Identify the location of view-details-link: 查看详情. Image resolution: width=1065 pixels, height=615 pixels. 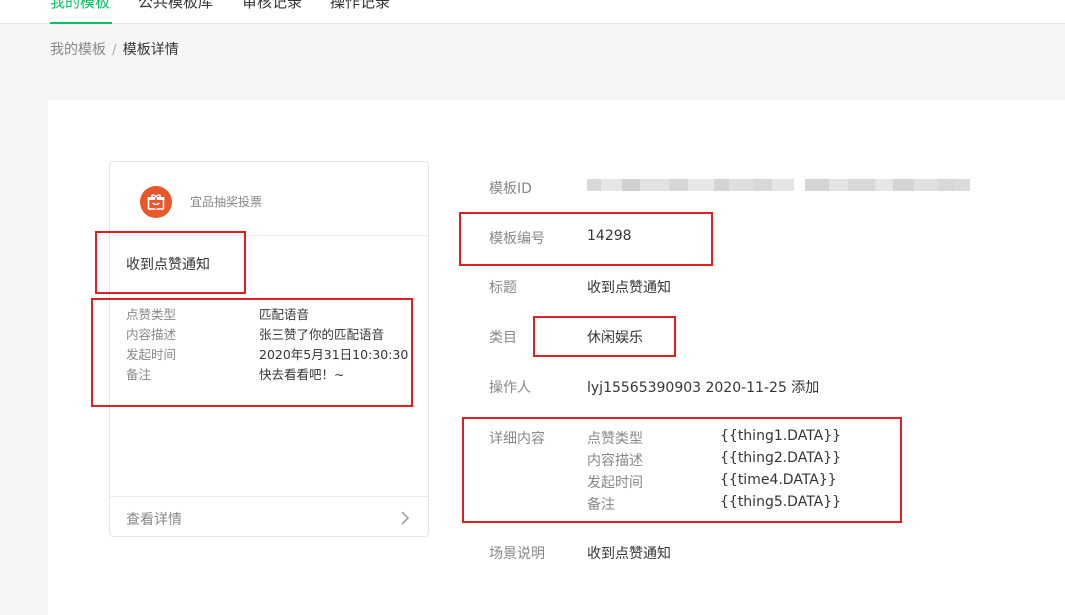
(269, 516).